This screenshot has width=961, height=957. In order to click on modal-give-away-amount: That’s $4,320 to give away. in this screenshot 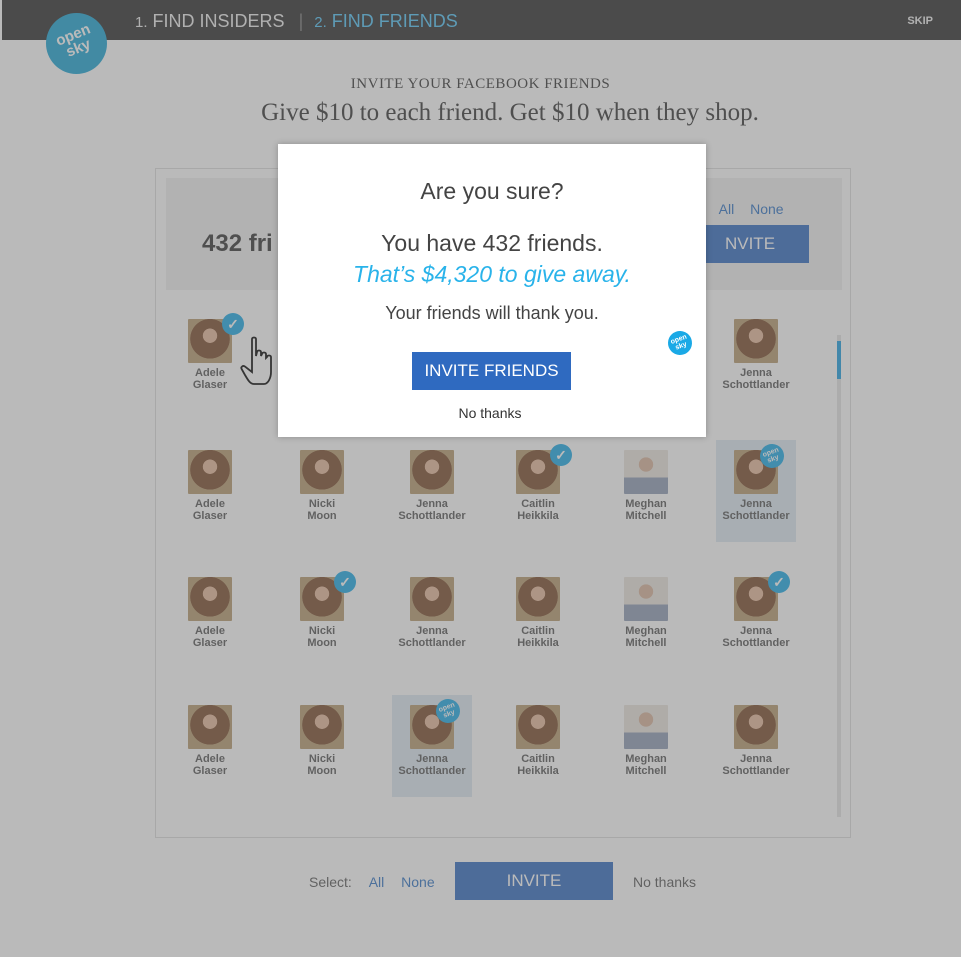, I will do `click(492, 274)`.